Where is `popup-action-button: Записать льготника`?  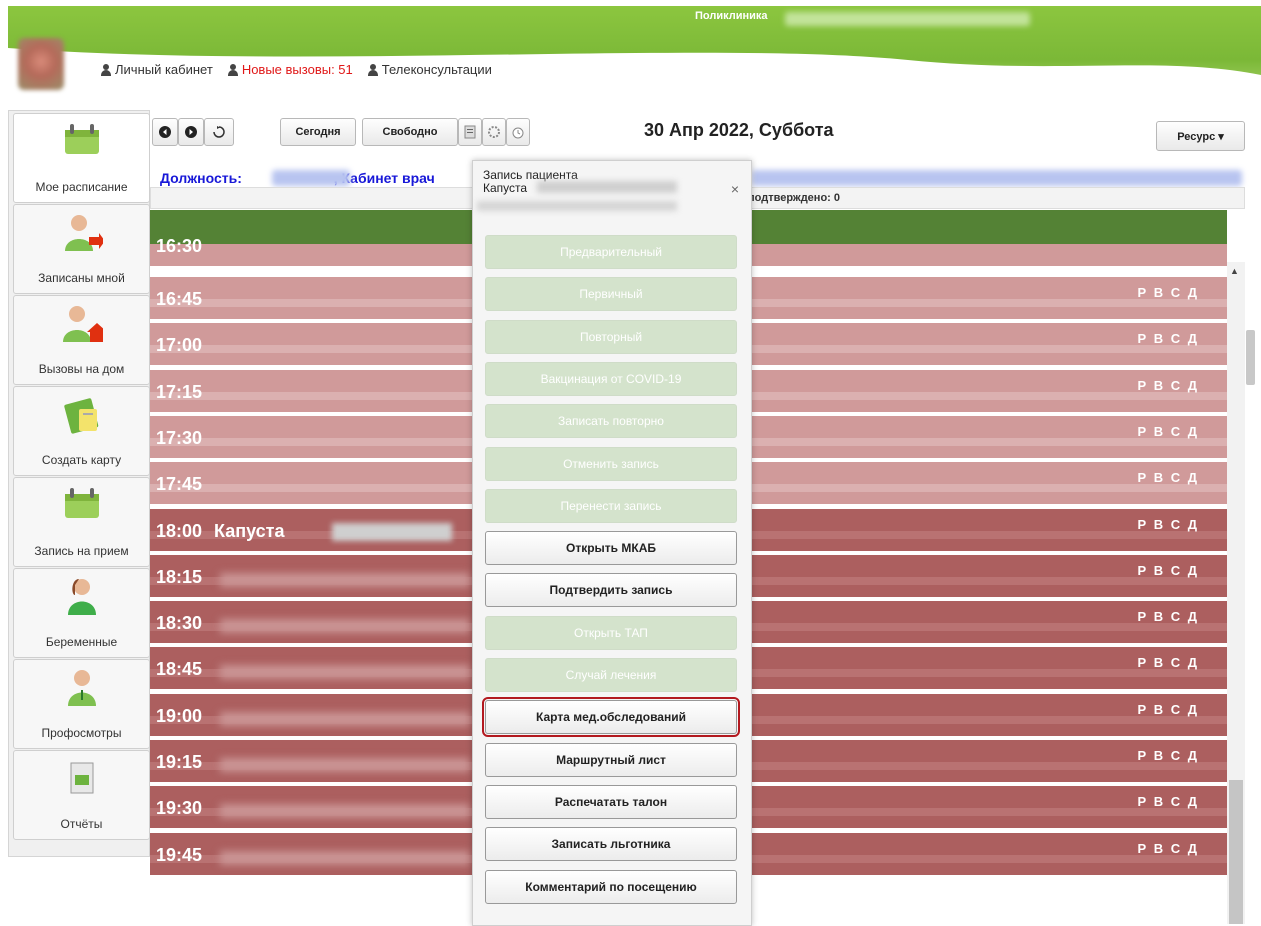
popup-action-button: Записать льготника is located at coordinates (611, 844).